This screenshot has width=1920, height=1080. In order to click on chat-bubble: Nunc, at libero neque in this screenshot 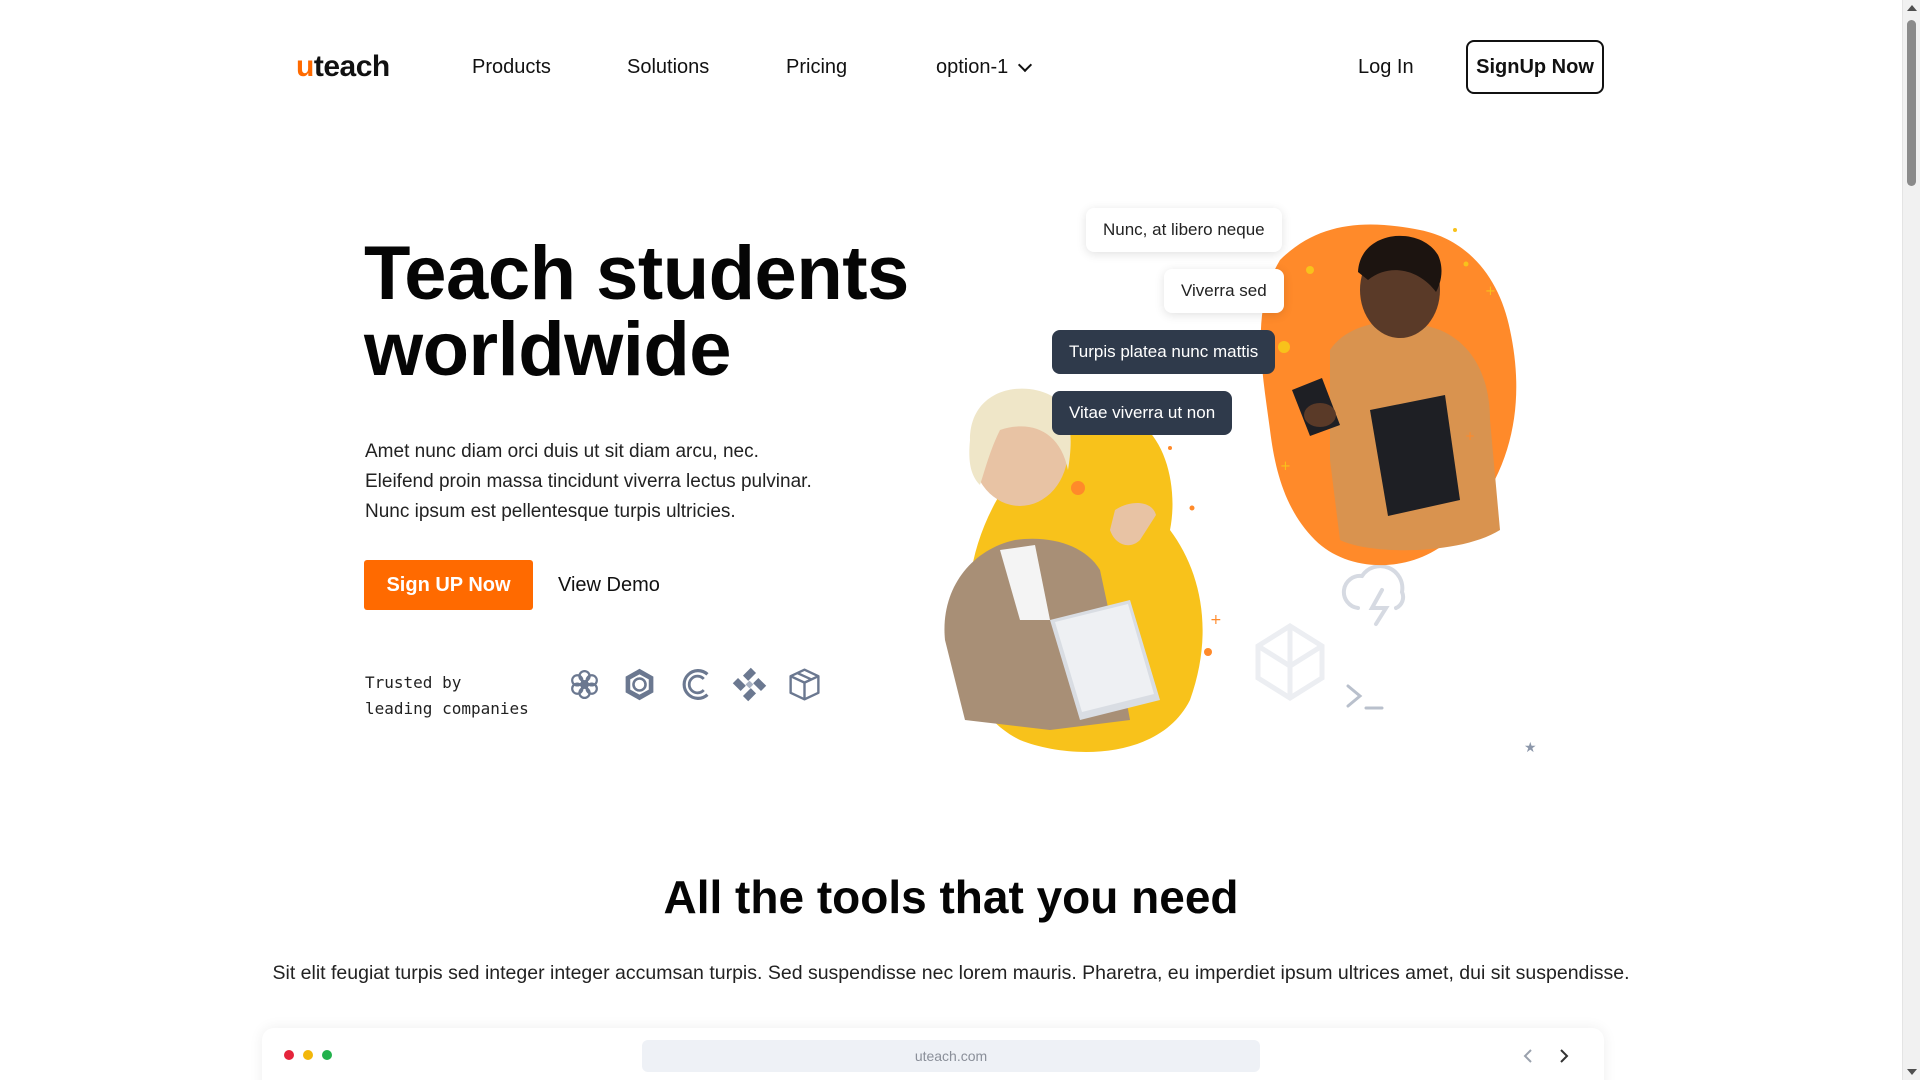, I will do `click(1184, 230)`.